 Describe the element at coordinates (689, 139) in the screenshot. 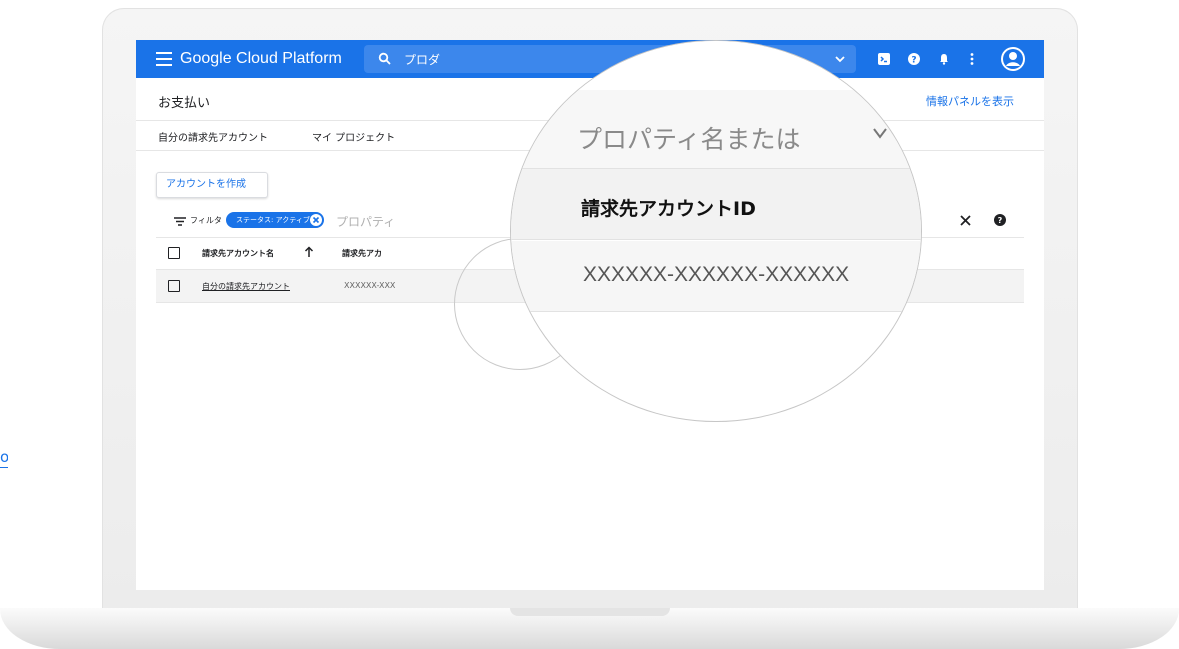

I see `magnified-search-text: プロパティ名または` at that location.